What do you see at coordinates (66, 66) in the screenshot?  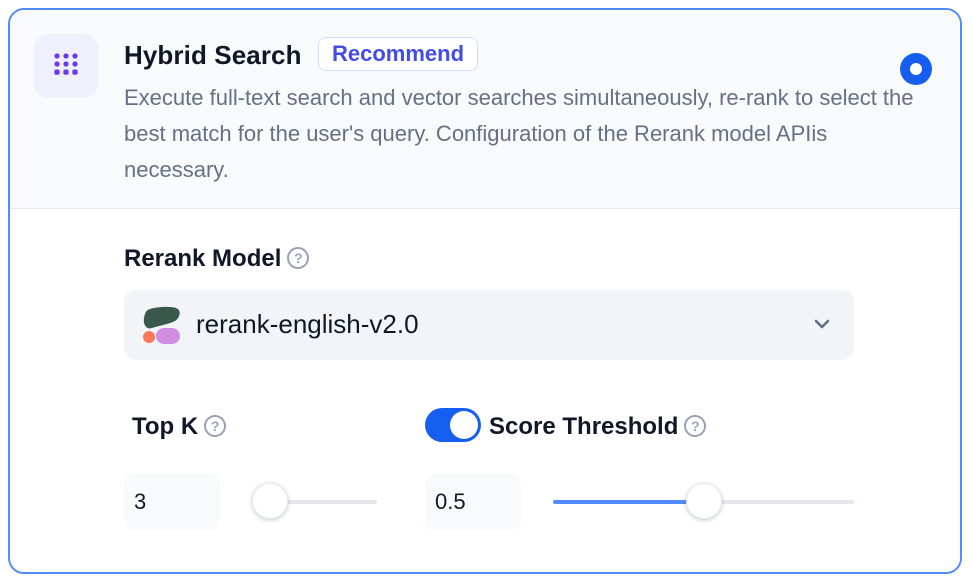 I see `grid-dots-icon` at bounding box center [66, 66].